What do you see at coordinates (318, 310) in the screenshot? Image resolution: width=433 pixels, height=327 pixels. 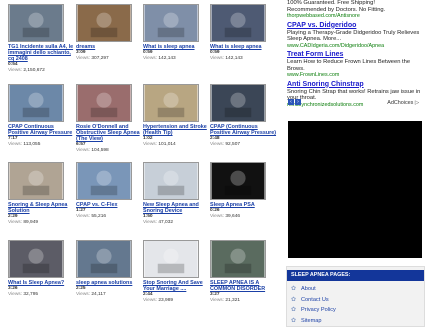 I see `link-label: Privacy Policy` at bounding box center [318, 310].